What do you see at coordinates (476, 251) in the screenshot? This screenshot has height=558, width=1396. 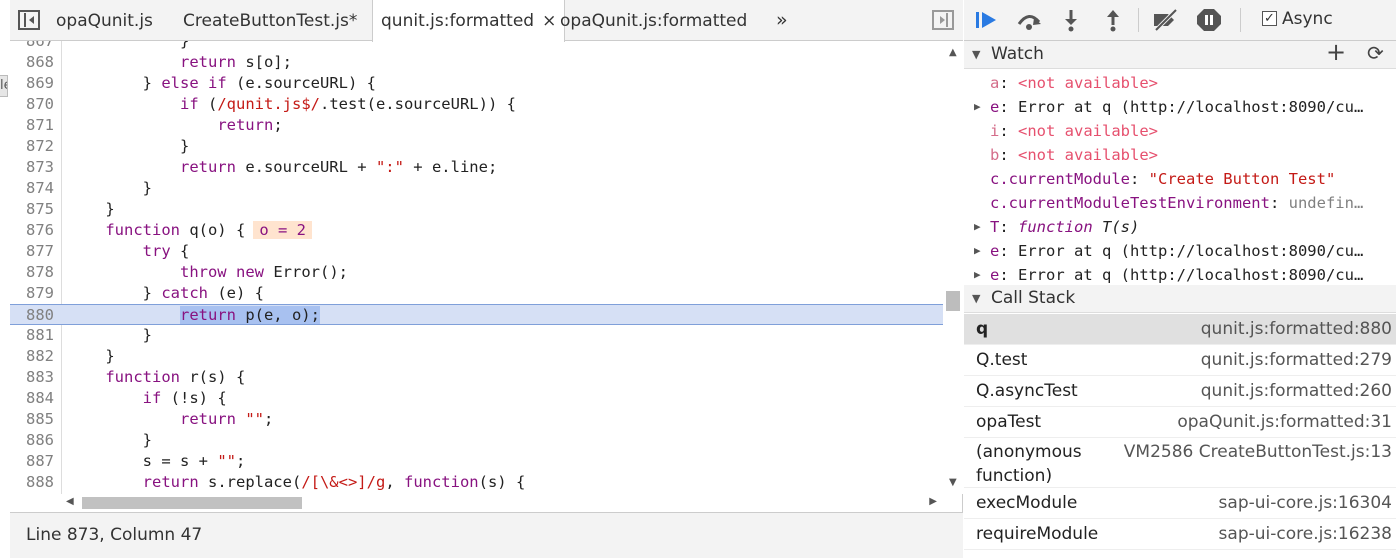 I see `code-line: 877 try {` at bounding box center [476, 251].